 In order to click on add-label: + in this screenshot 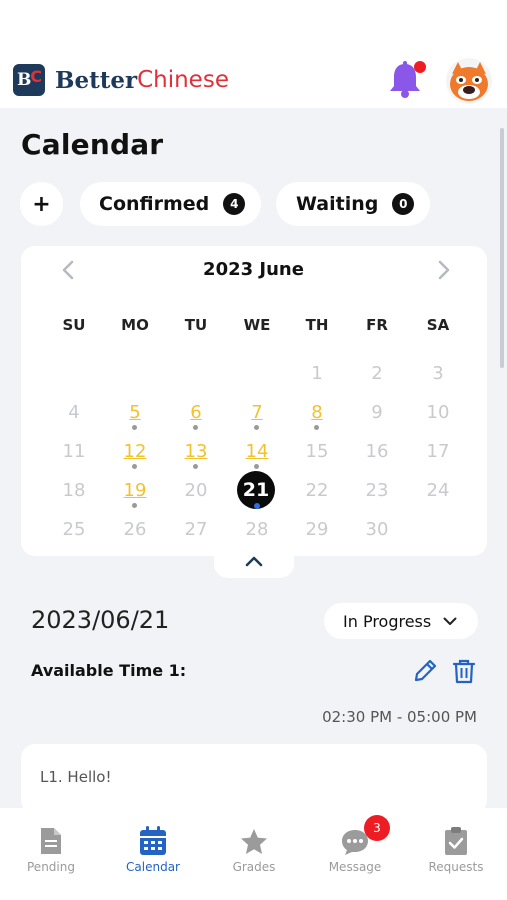, I will do `click(41, 204)`.